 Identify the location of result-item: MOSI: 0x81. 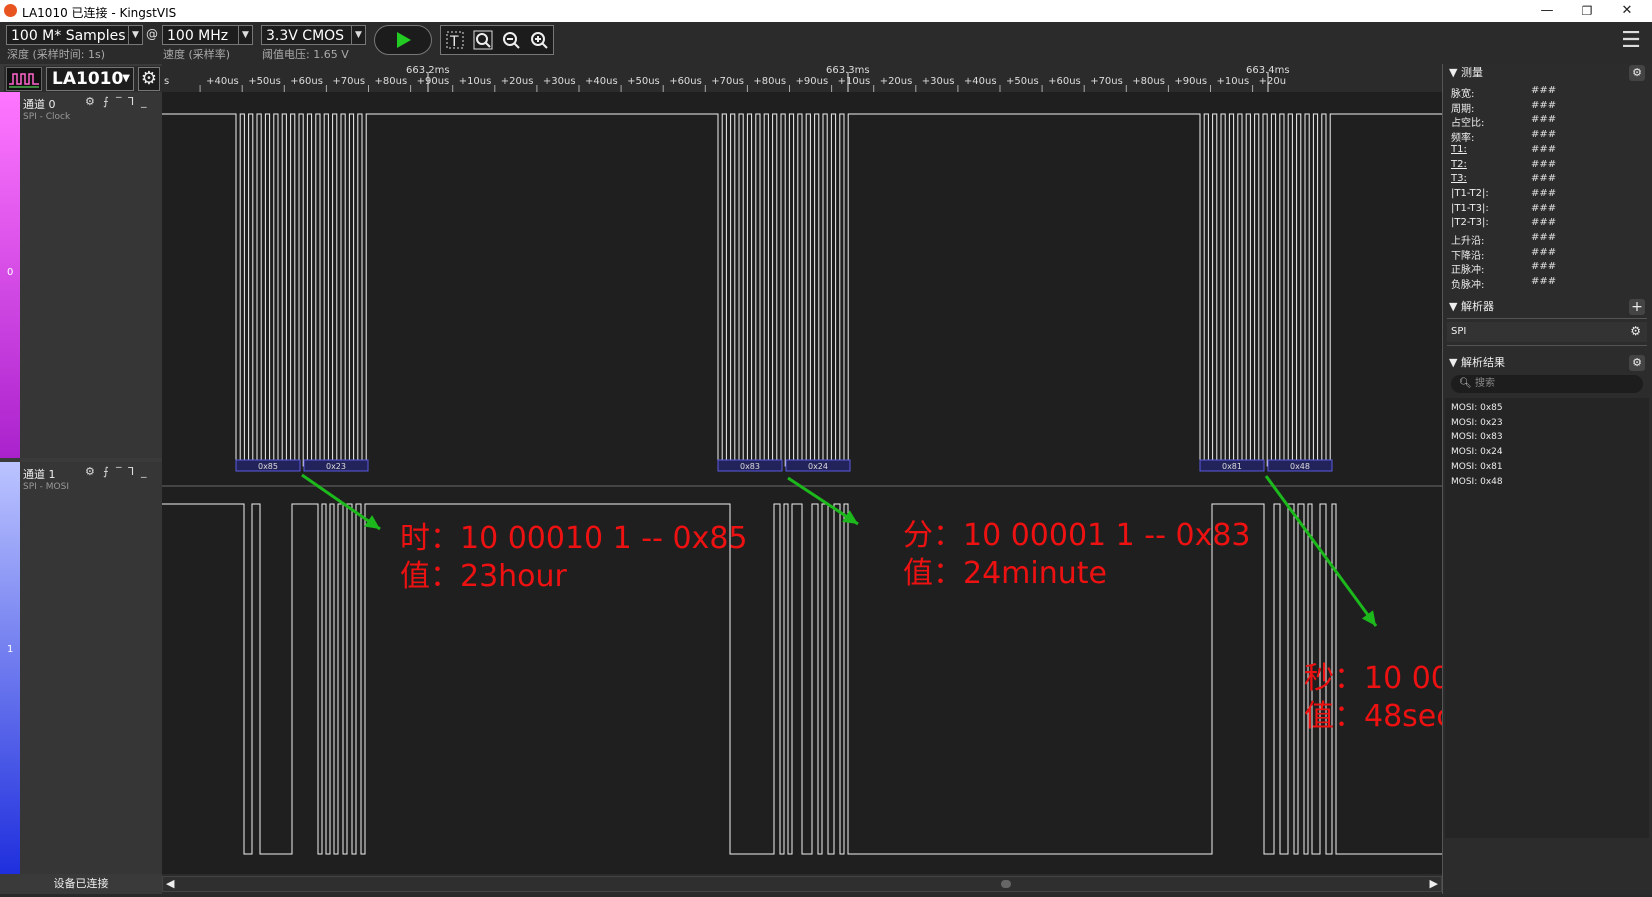
(1477, 467).